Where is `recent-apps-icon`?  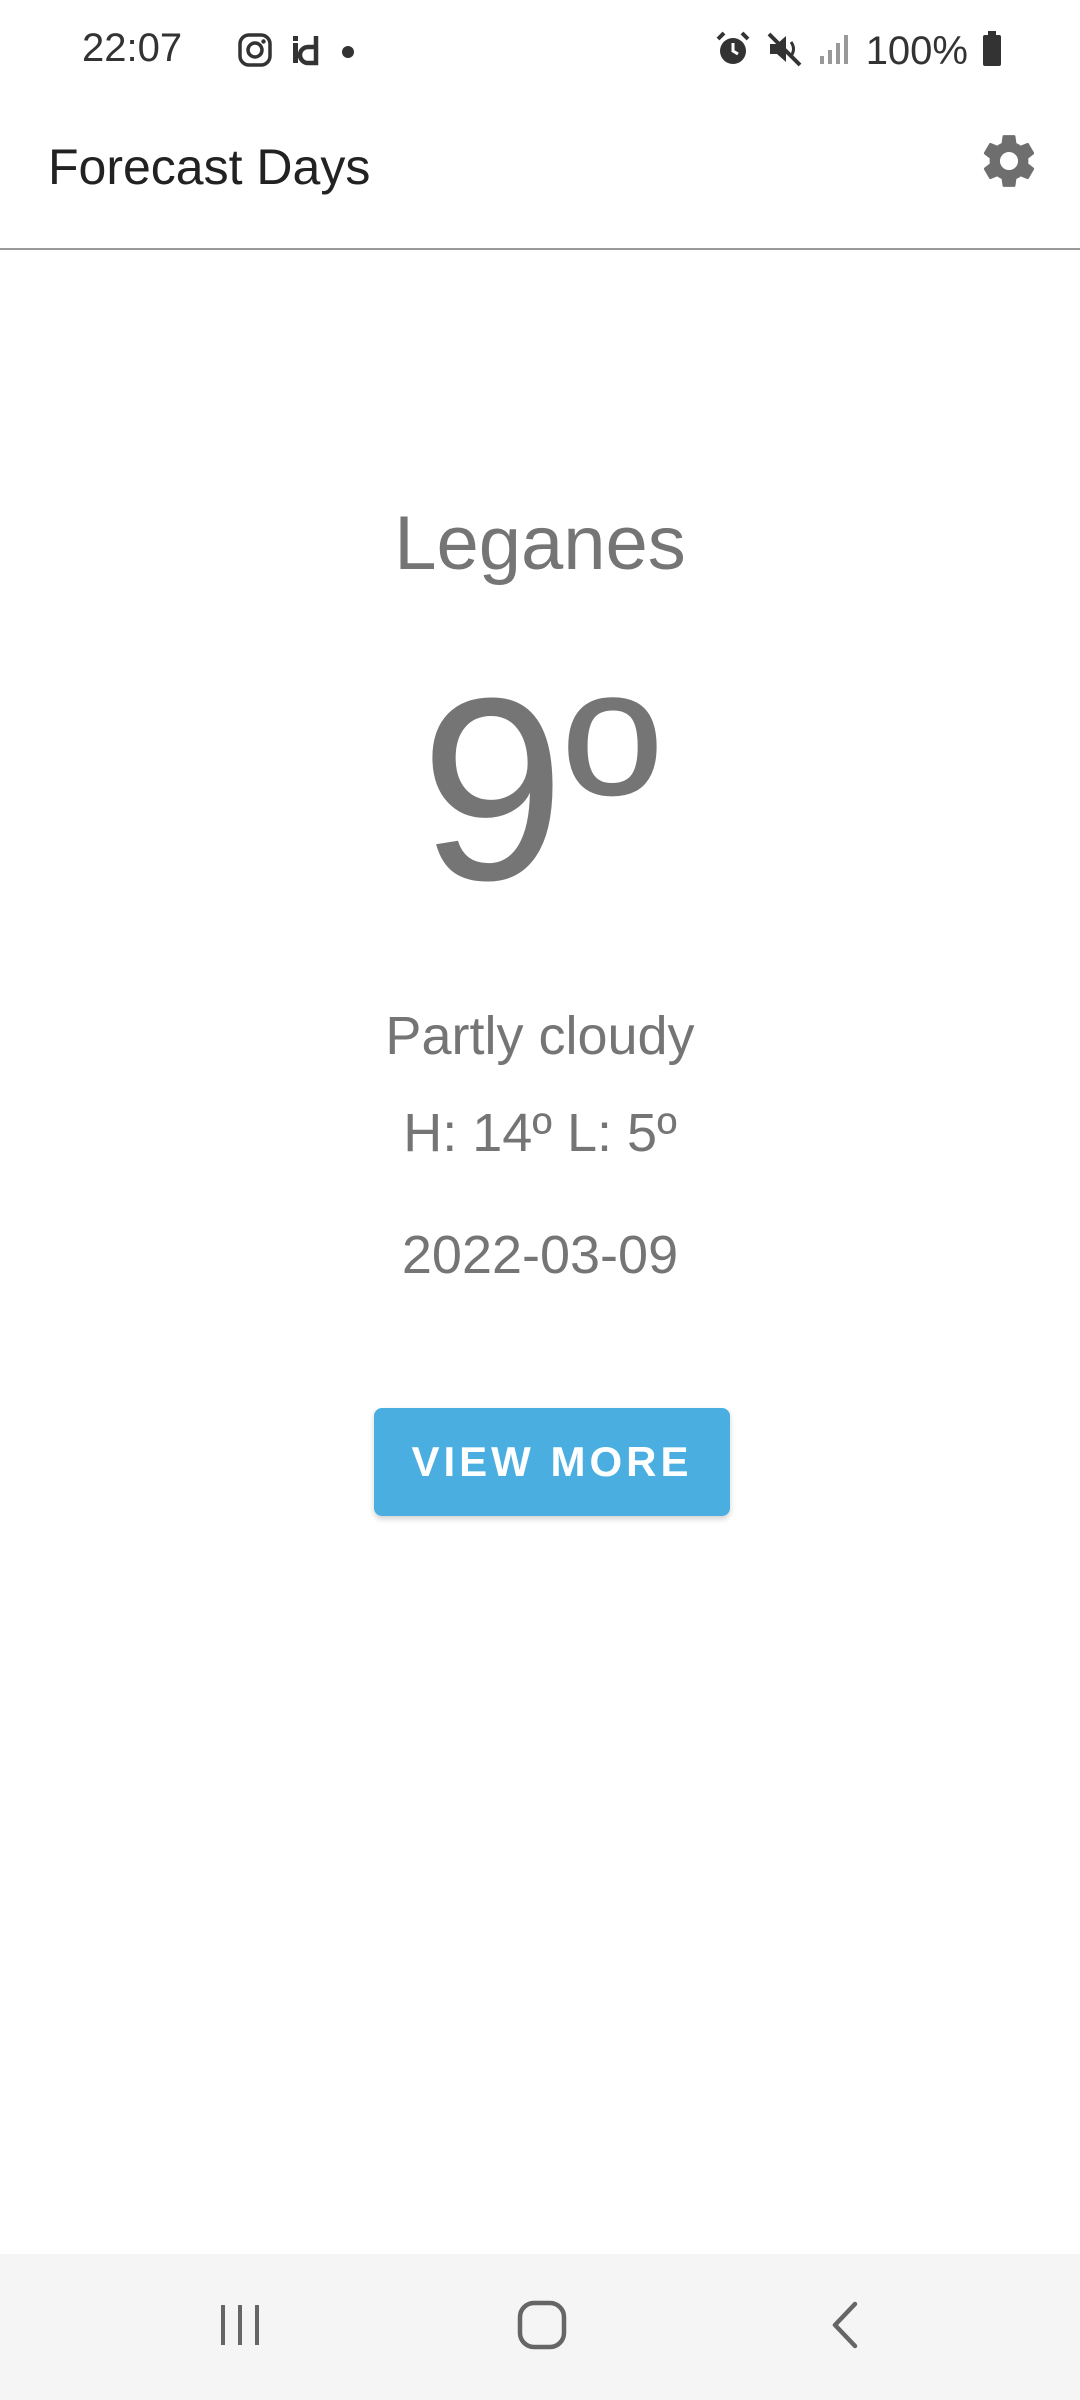
recent-apps-icon is located at coordinates (240, 2327).